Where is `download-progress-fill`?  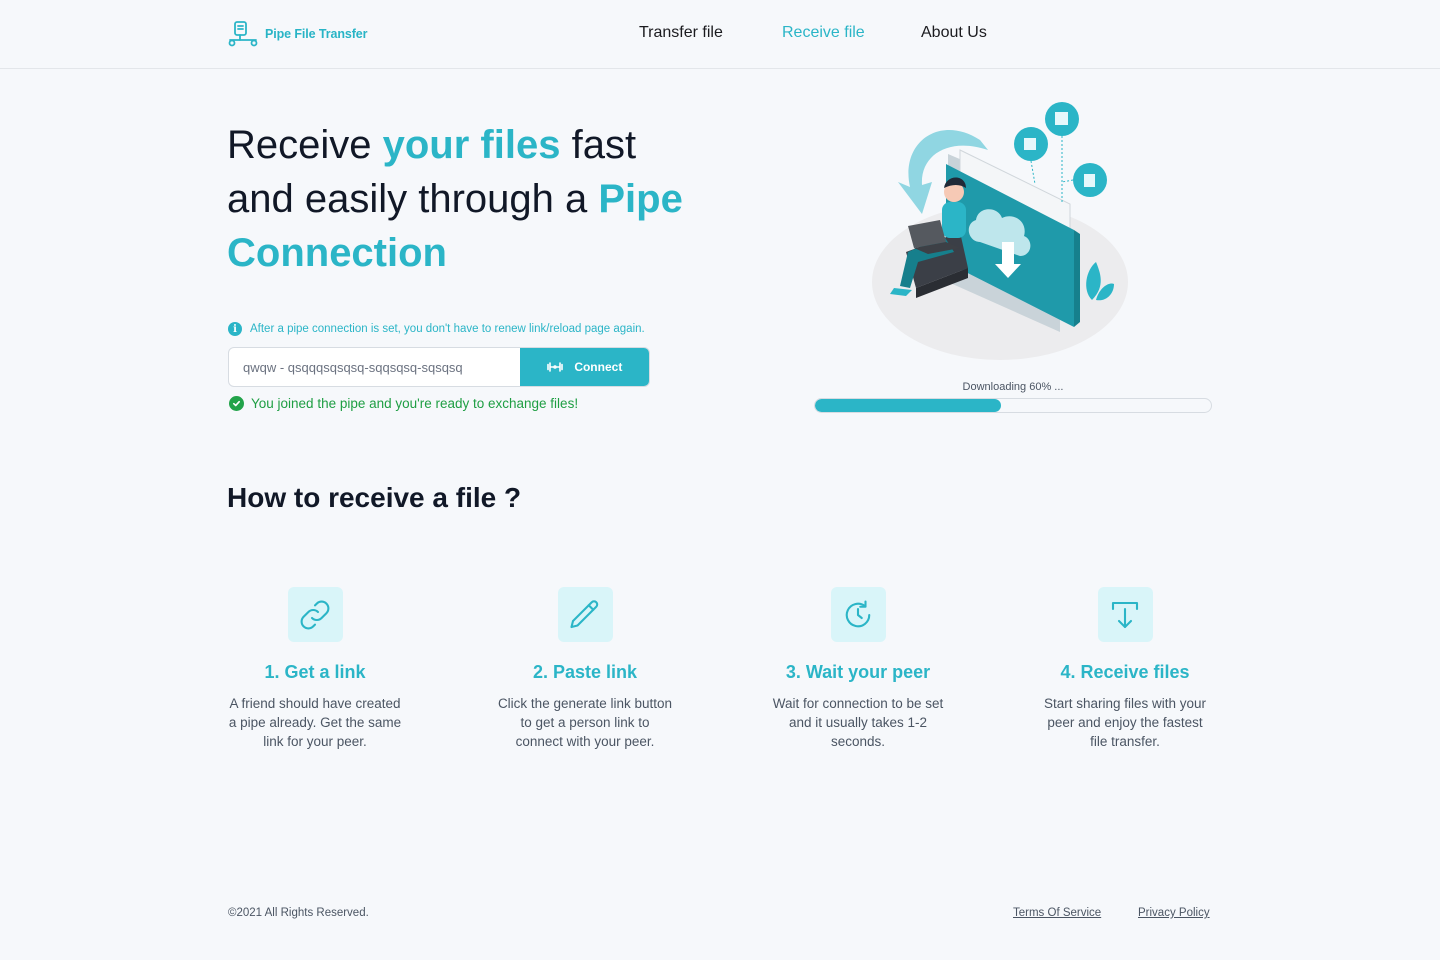 download-progress-fill is located at coordinates (908, 405).